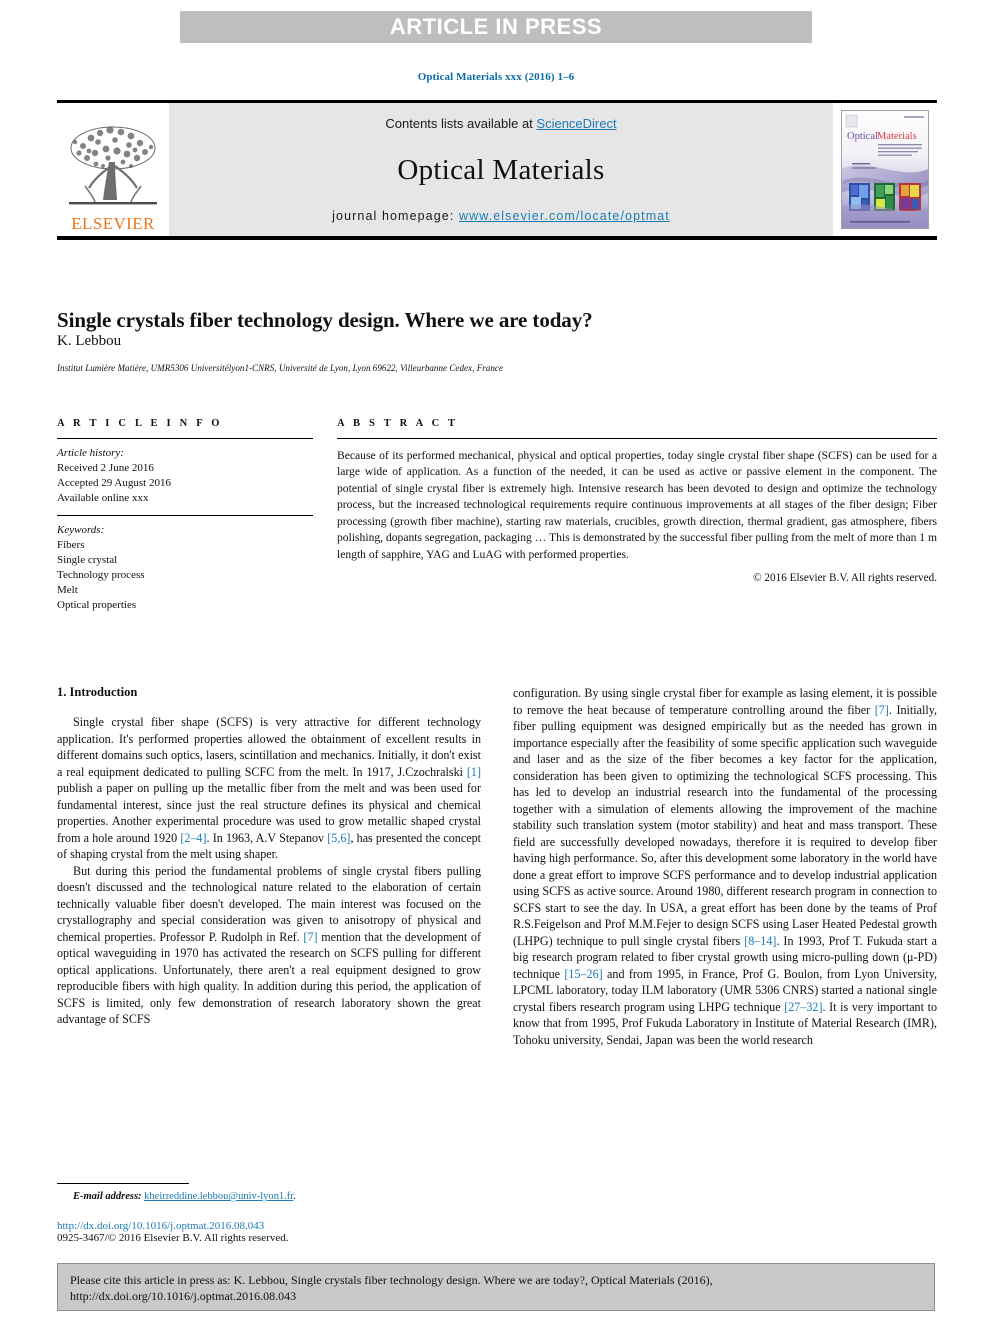 The width and height of the screenshot is (992, 1323). I want to click on article-in-press-label: ARTICLE IN PRESS, so click(496, 26).